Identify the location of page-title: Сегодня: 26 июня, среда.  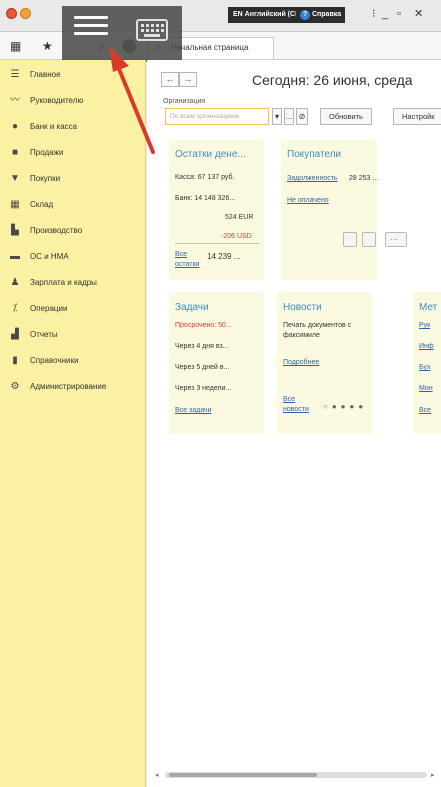
(332, 80).